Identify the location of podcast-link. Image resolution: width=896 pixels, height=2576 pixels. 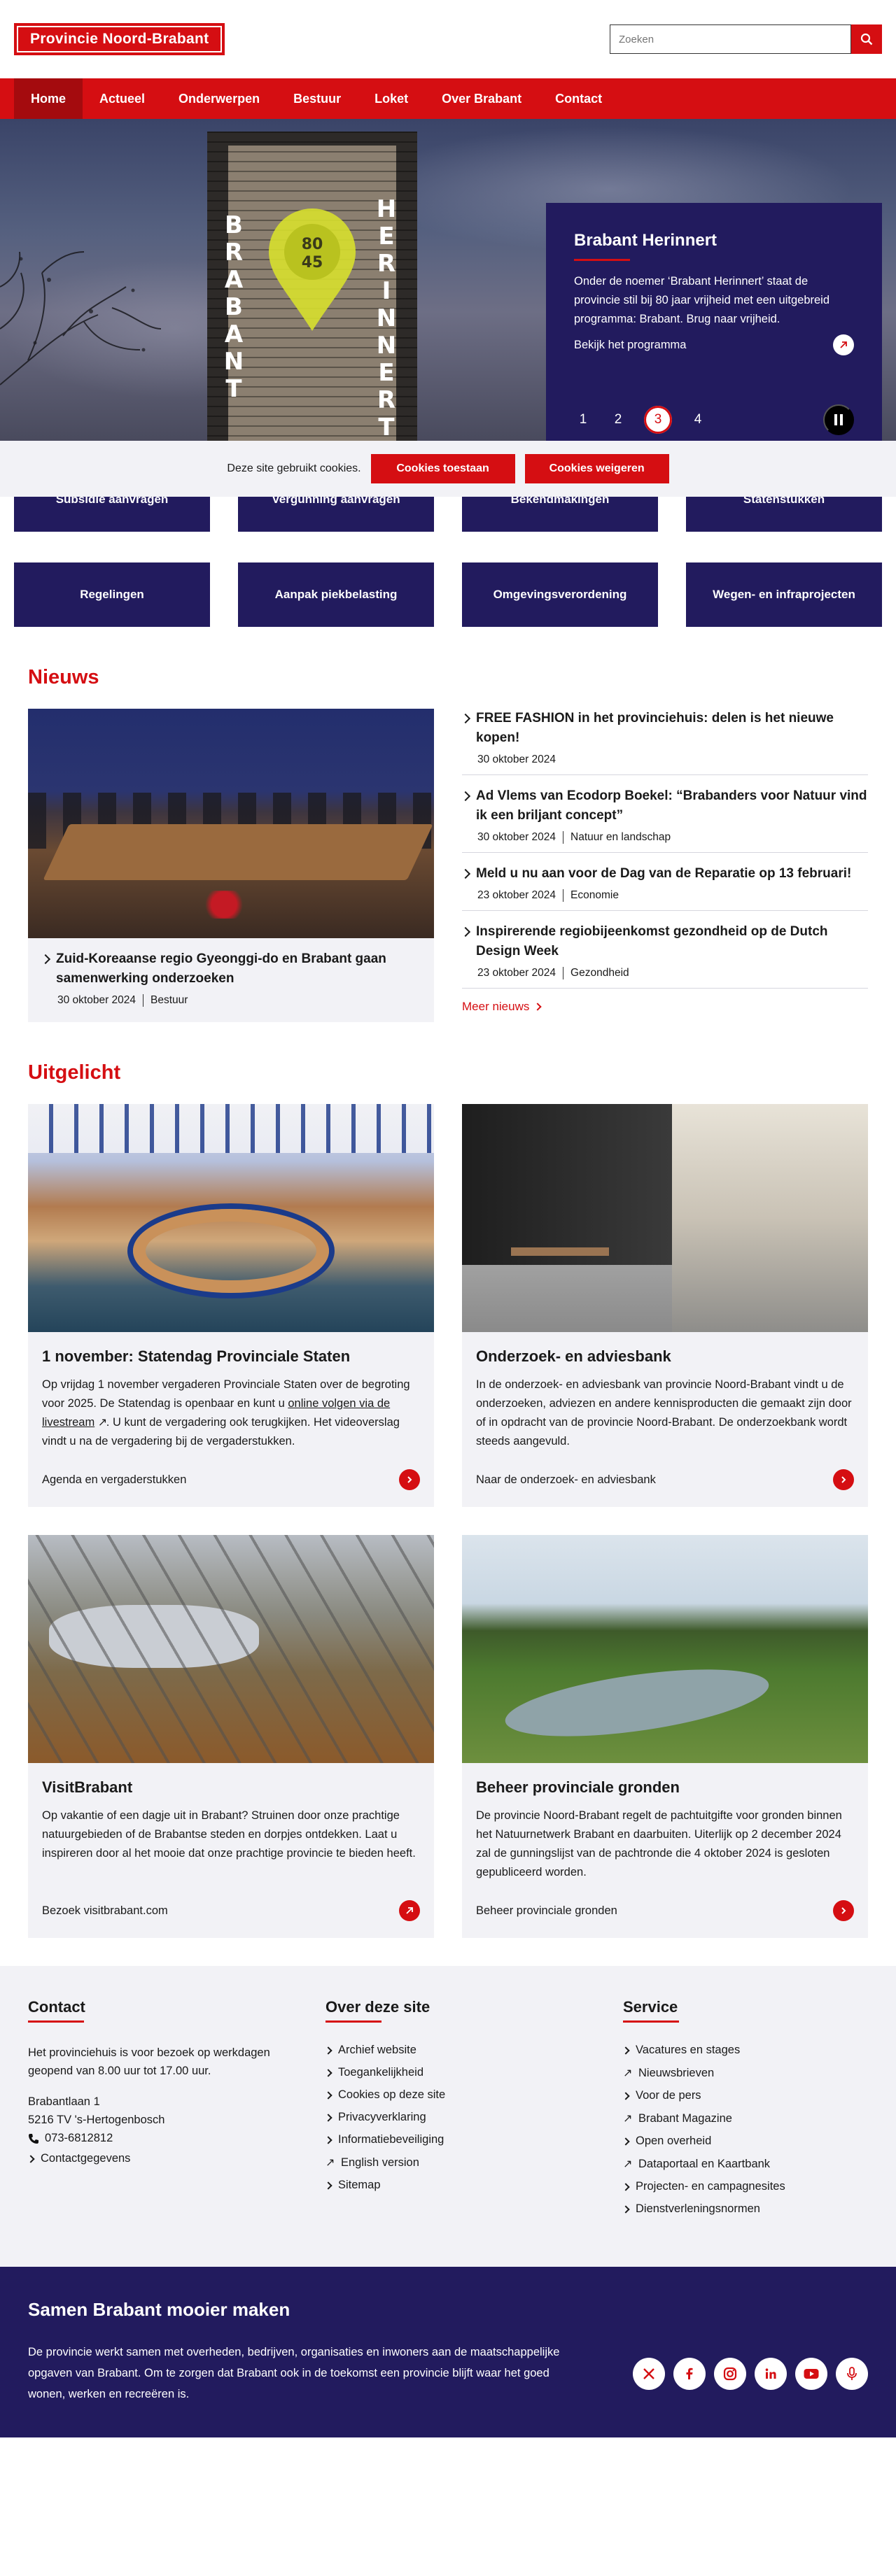
(852, 2374).